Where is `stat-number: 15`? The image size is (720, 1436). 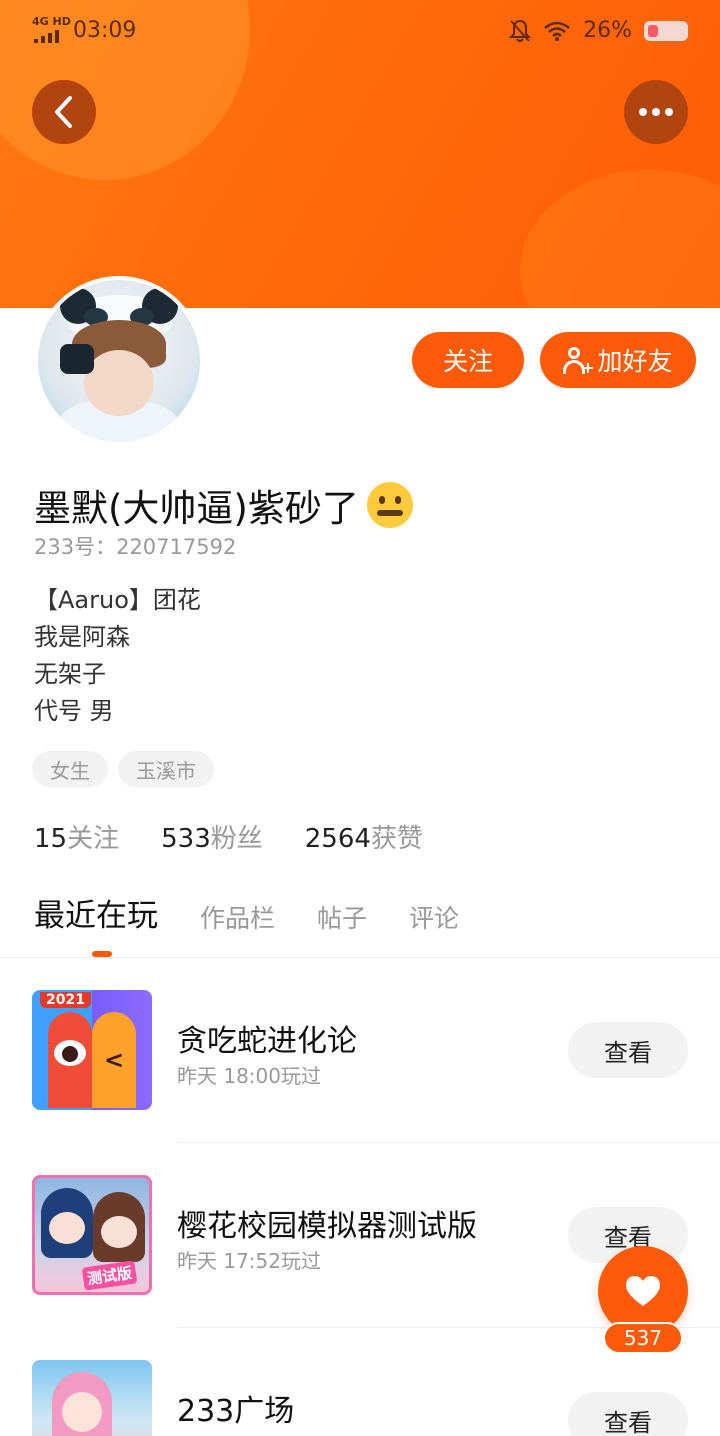
stat-number: 15 is located at coordinates (51, 839).